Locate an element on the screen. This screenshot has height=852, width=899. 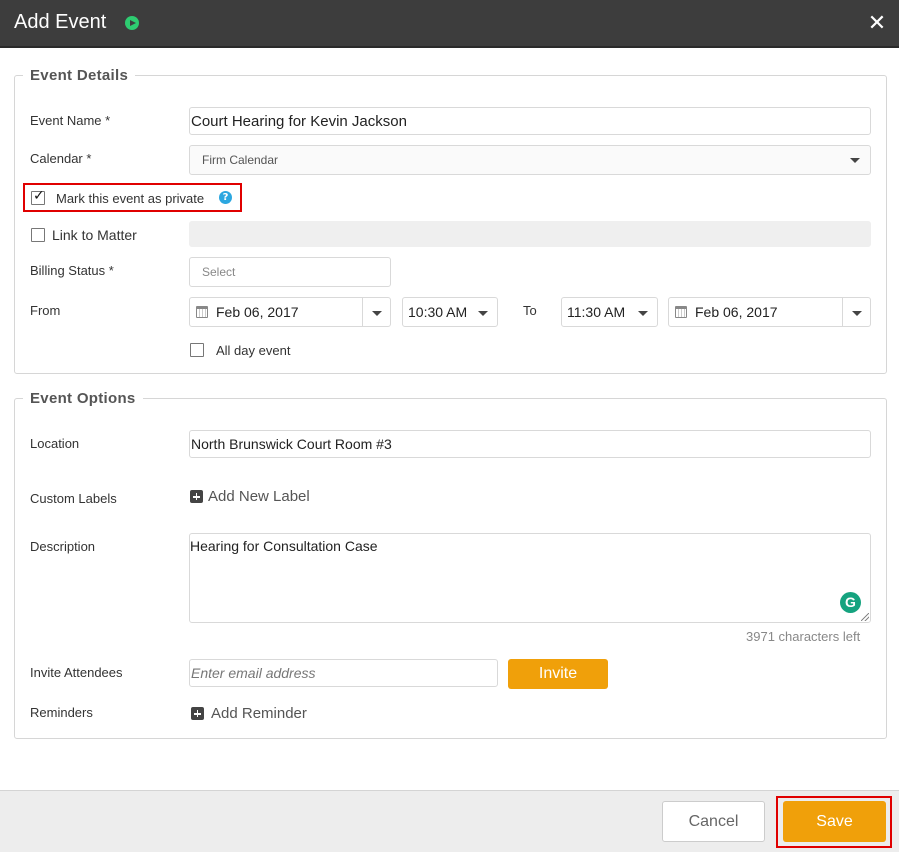
all-day-checkbox is located at coordinates (197, 350).